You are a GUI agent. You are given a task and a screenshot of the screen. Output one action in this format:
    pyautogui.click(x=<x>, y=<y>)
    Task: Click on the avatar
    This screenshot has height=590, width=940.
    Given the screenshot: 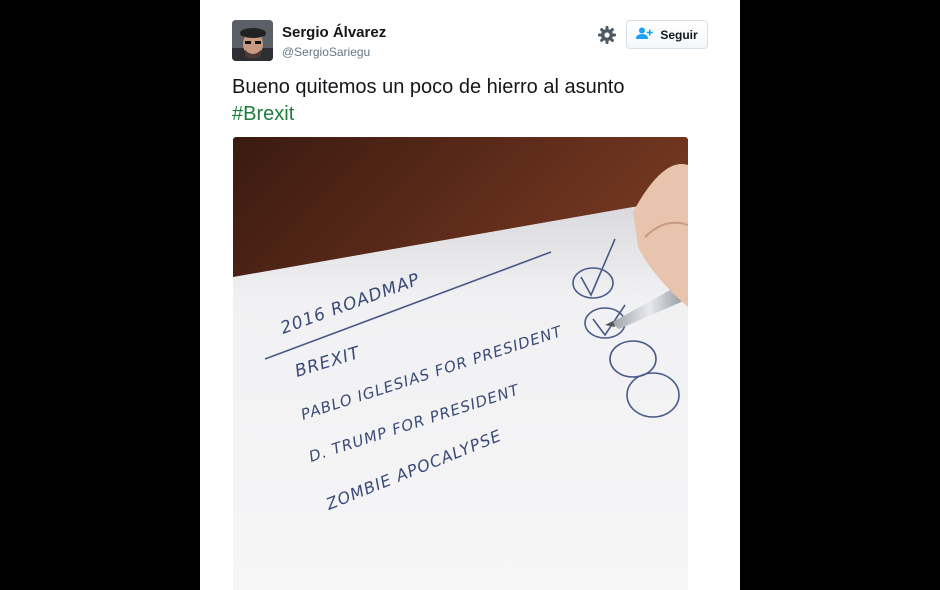 What is the action you would take?
    pyautogui.click(x=252, y=40)
    